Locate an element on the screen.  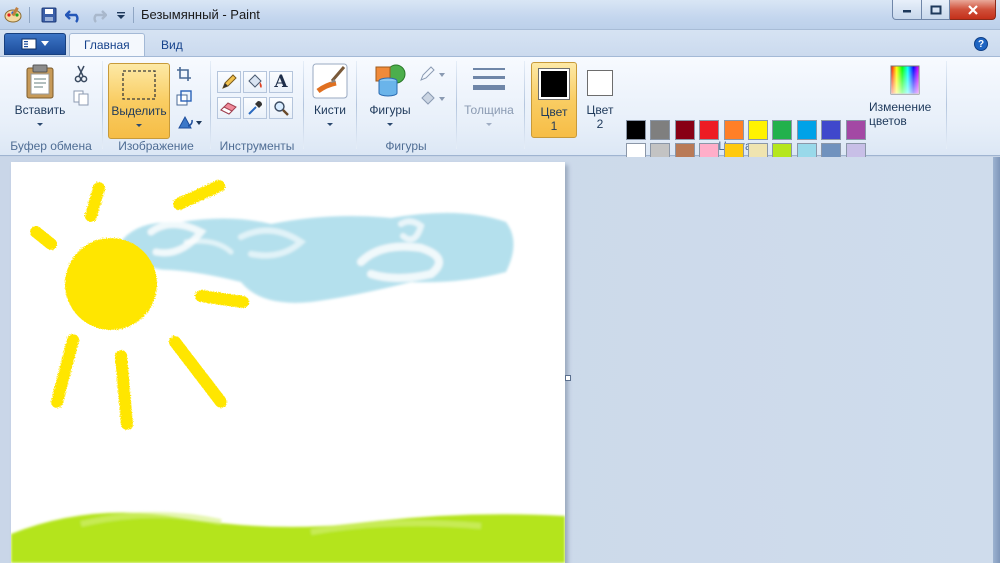
text-tool-icon: A is located at coordinates (281, 82).